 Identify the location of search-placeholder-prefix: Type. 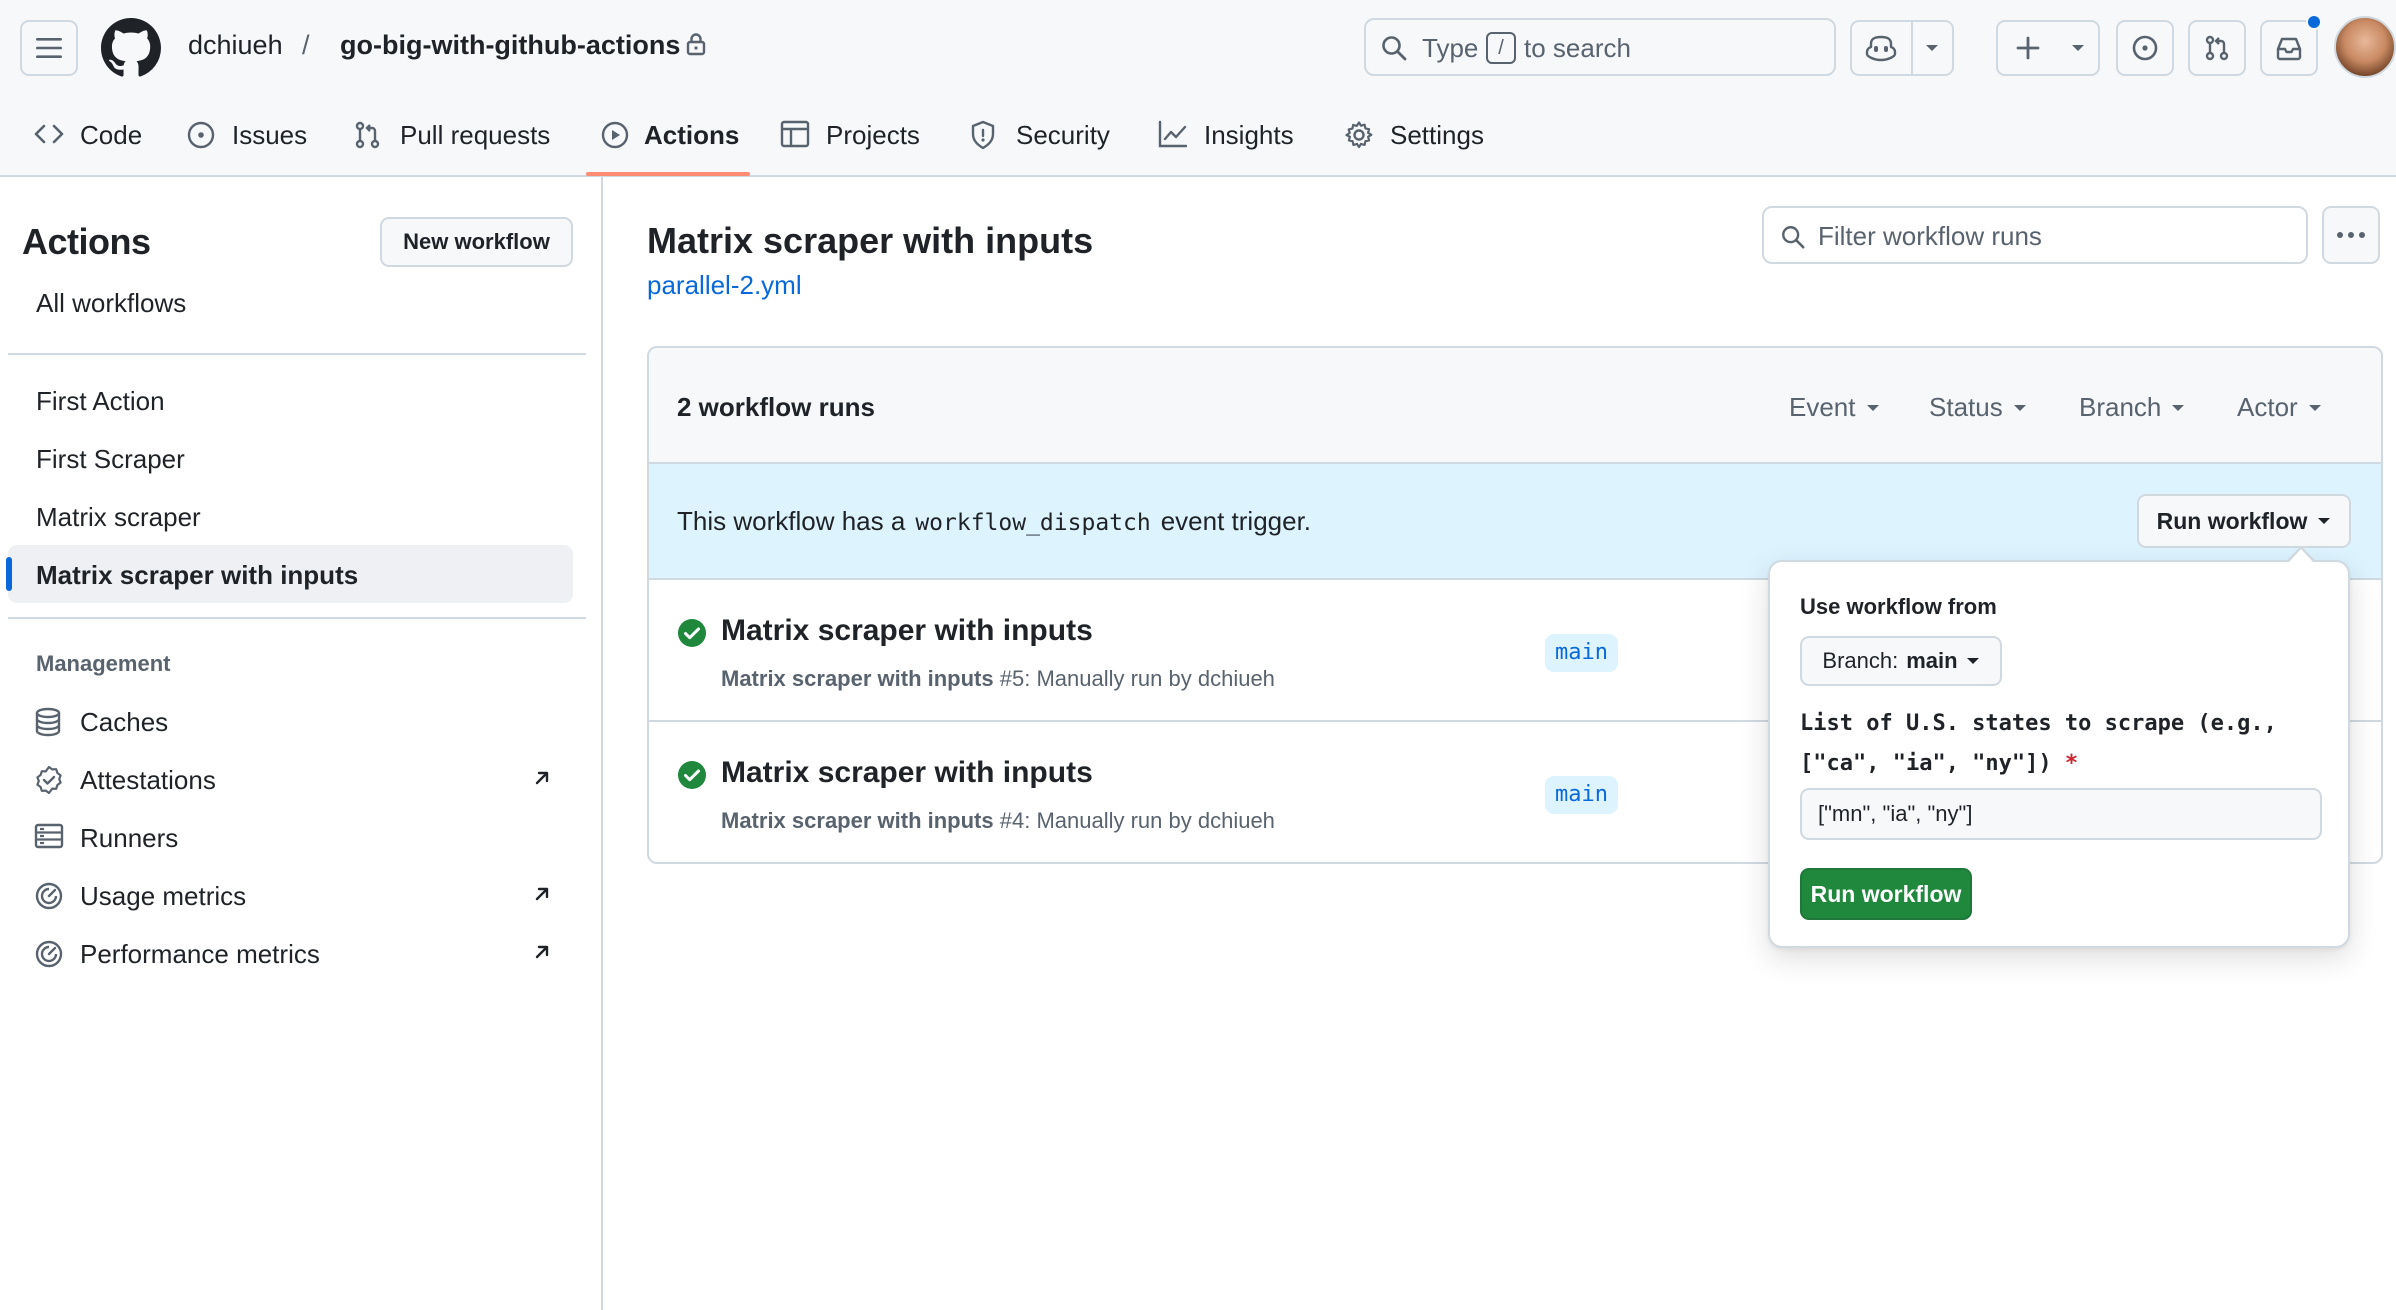
(1450, 48).